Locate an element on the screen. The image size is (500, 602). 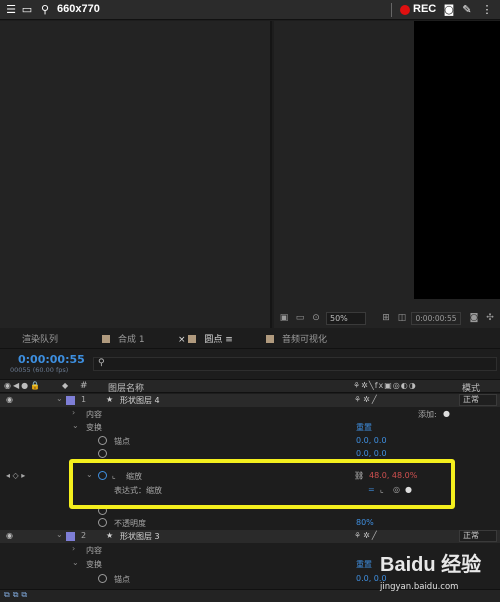
opacity-label: 不透明度 is located at coordinates (130, 523).